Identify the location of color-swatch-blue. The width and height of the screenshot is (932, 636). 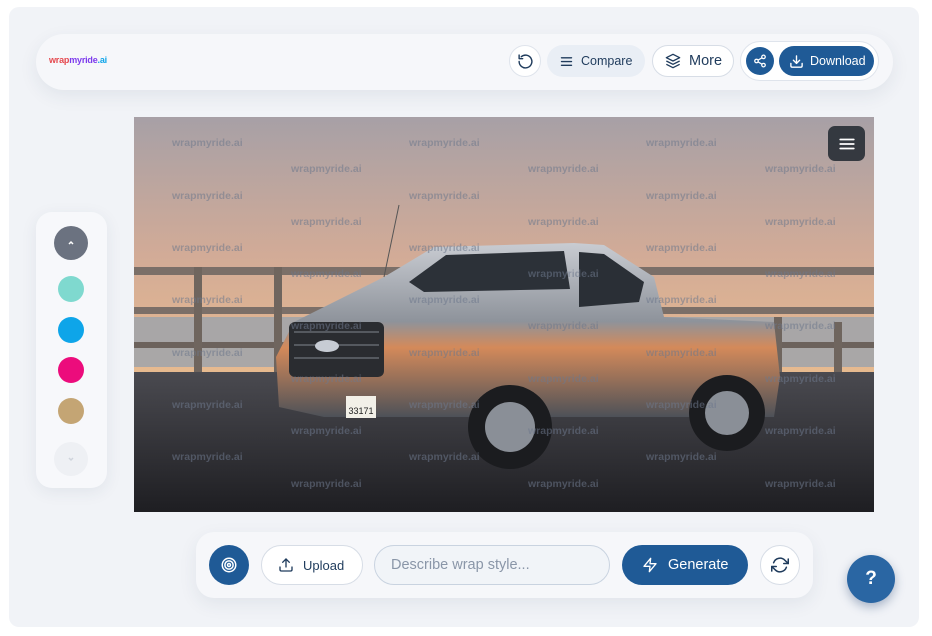
(71, 330).